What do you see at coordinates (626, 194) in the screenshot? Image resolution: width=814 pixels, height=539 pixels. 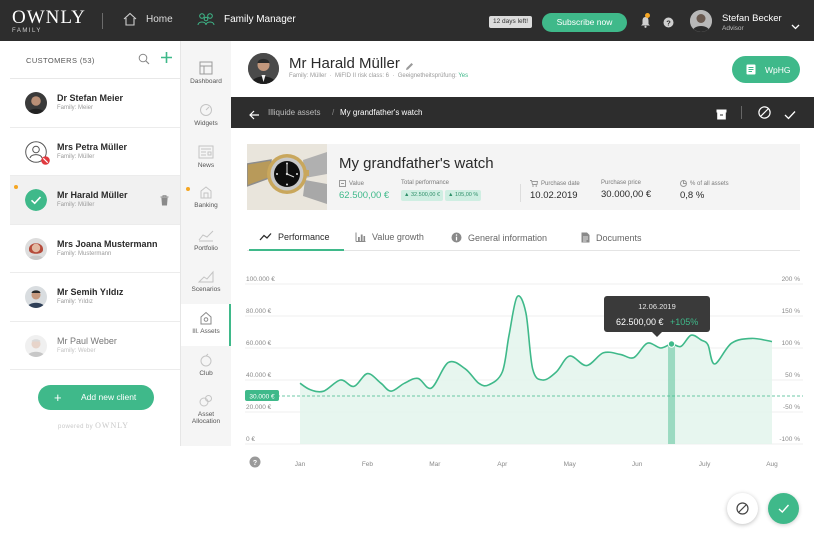 I see `asset-purchase-price: 30.000,00 €` at bounding box center [626, 194].